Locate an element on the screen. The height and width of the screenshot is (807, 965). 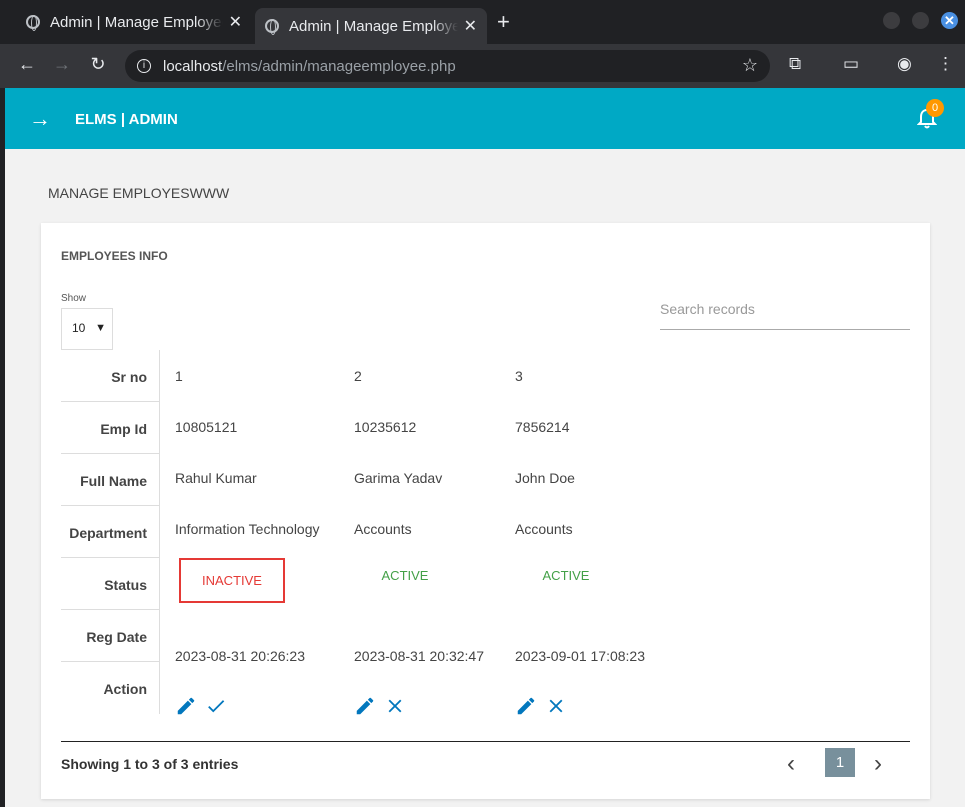
window-maximize-button is located at coordinates (920, 20).